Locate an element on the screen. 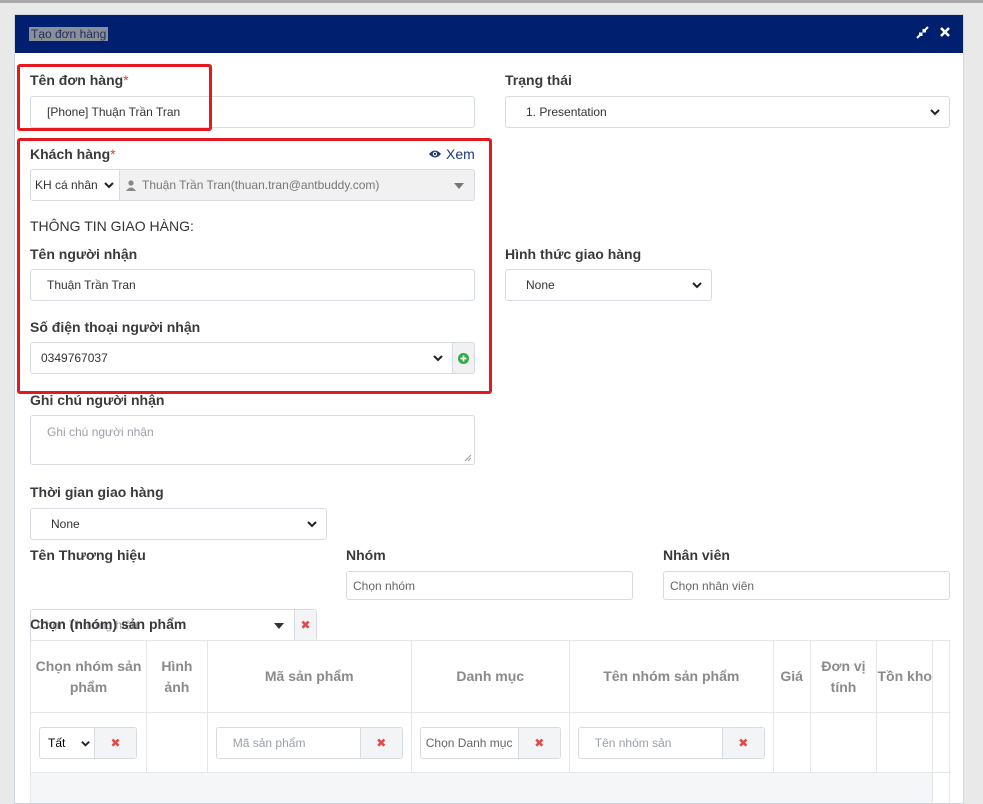 The width and height of the screenshot is (983, 804). clear-name-filter-button: ✖ is located at coordinates (743, 743).